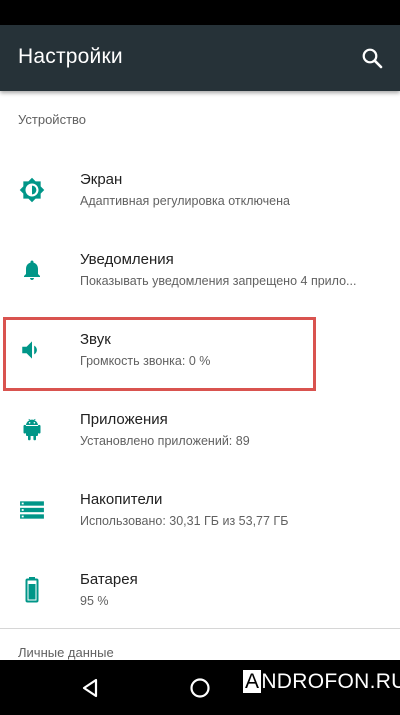 The width and height of the screenshot is (400, 715). What do you see at coordinates (32, 270) in the screenshot?
I see `bell-icon` at bounding box center [32, 270].